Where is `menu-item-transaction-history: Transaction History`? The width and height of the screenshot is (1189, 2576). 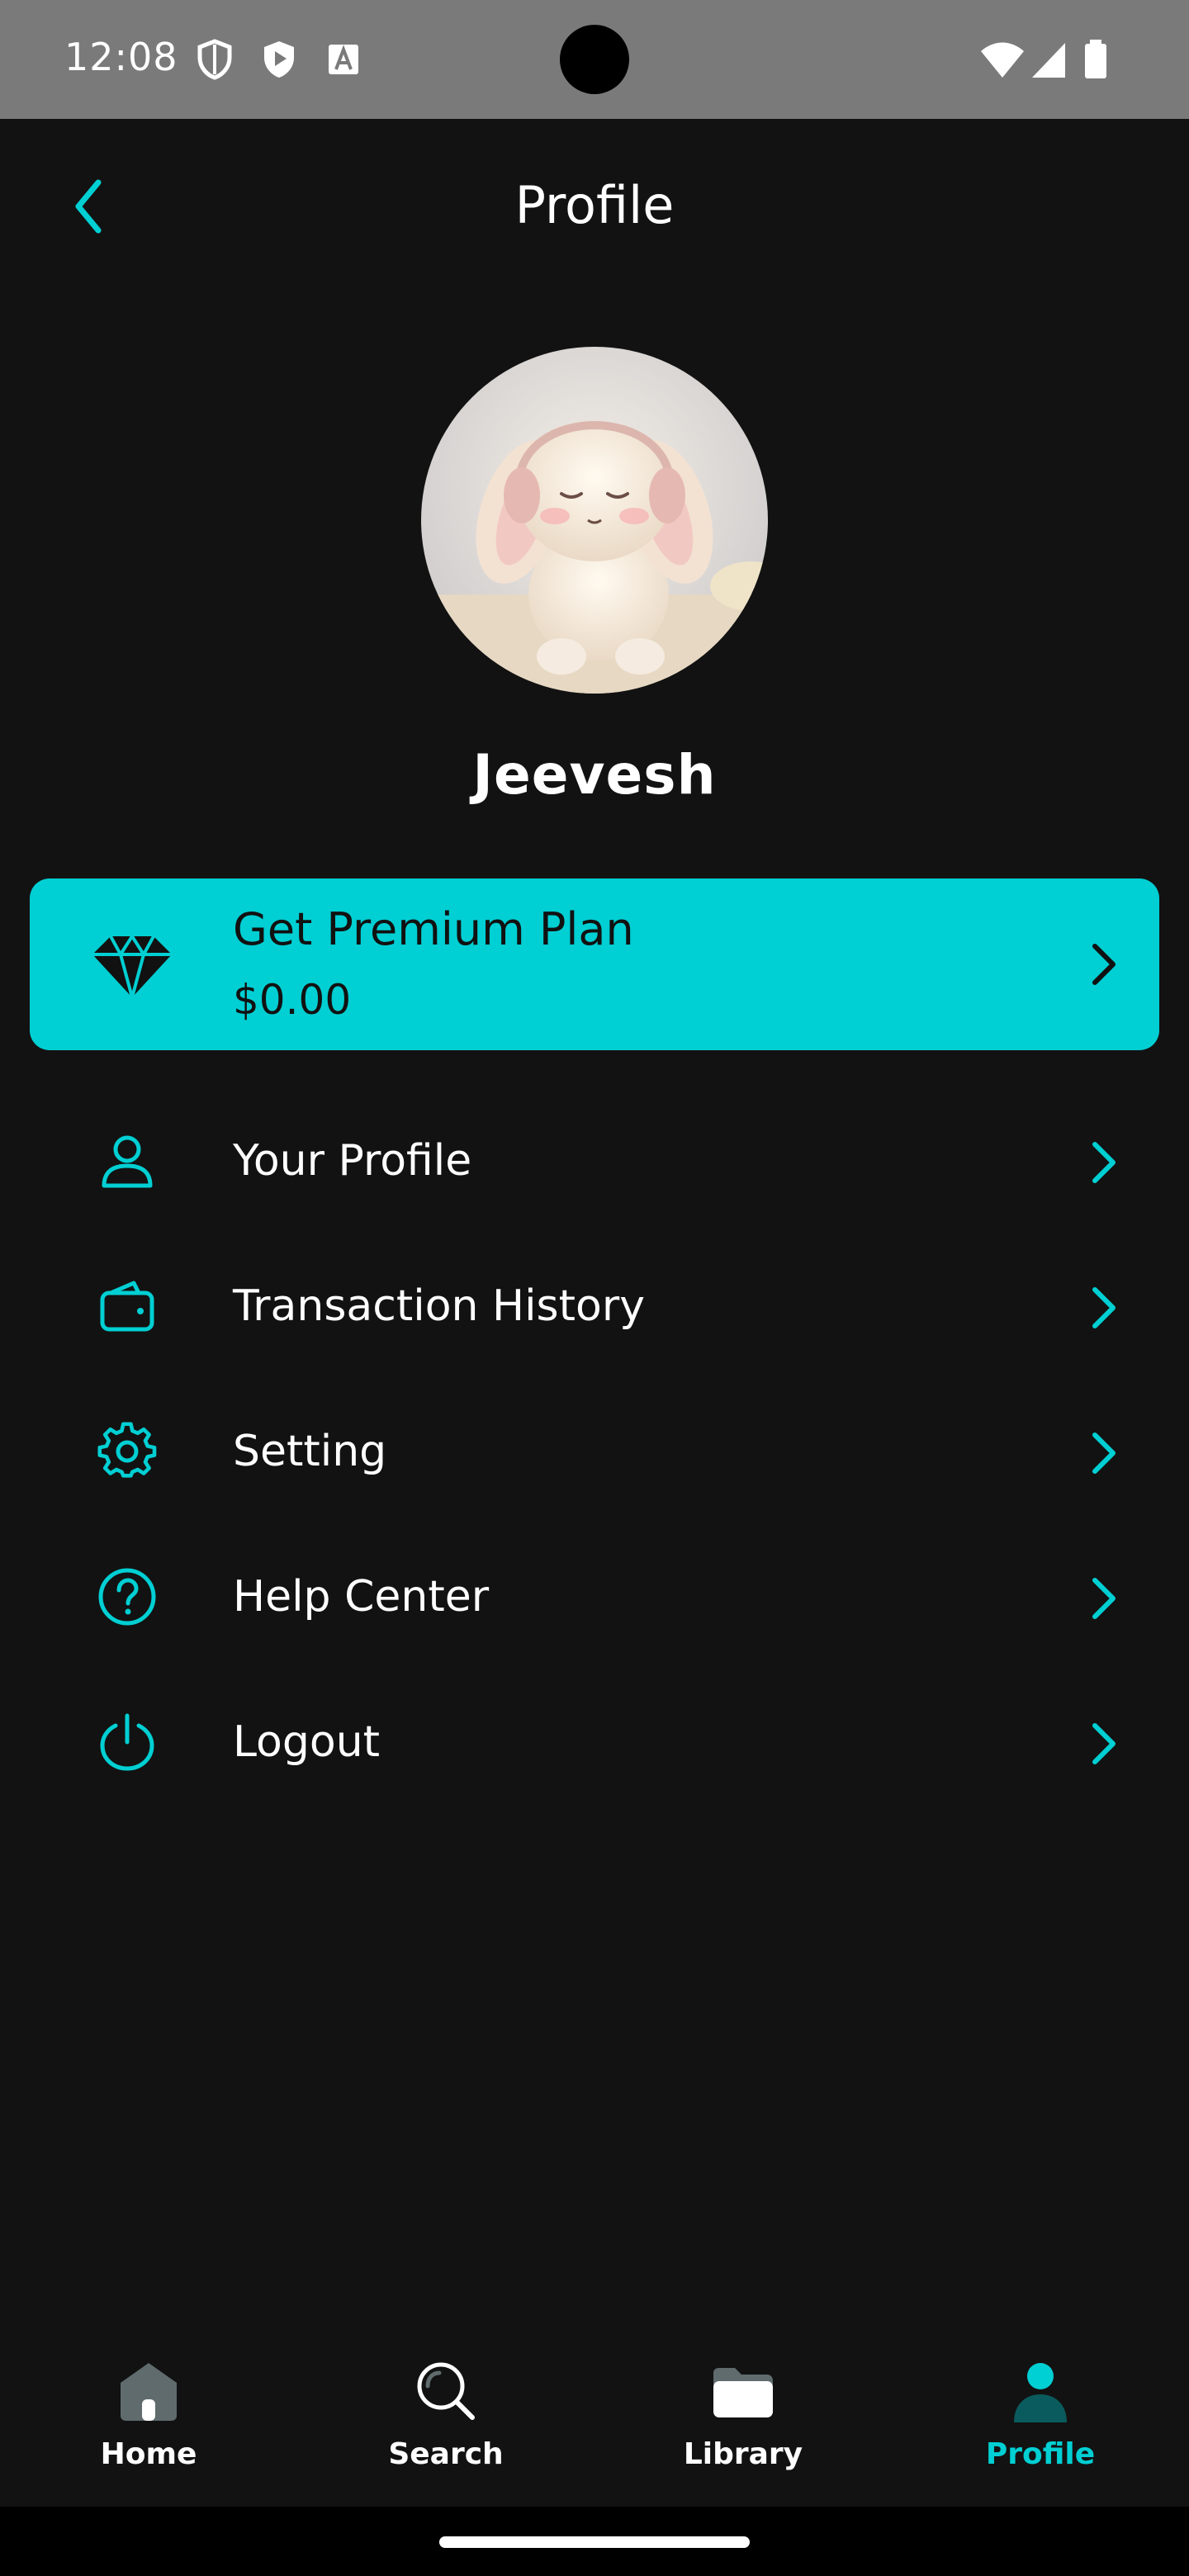
menu-item-transaction-history: Transaction History is located at coordinates (594, 1306).